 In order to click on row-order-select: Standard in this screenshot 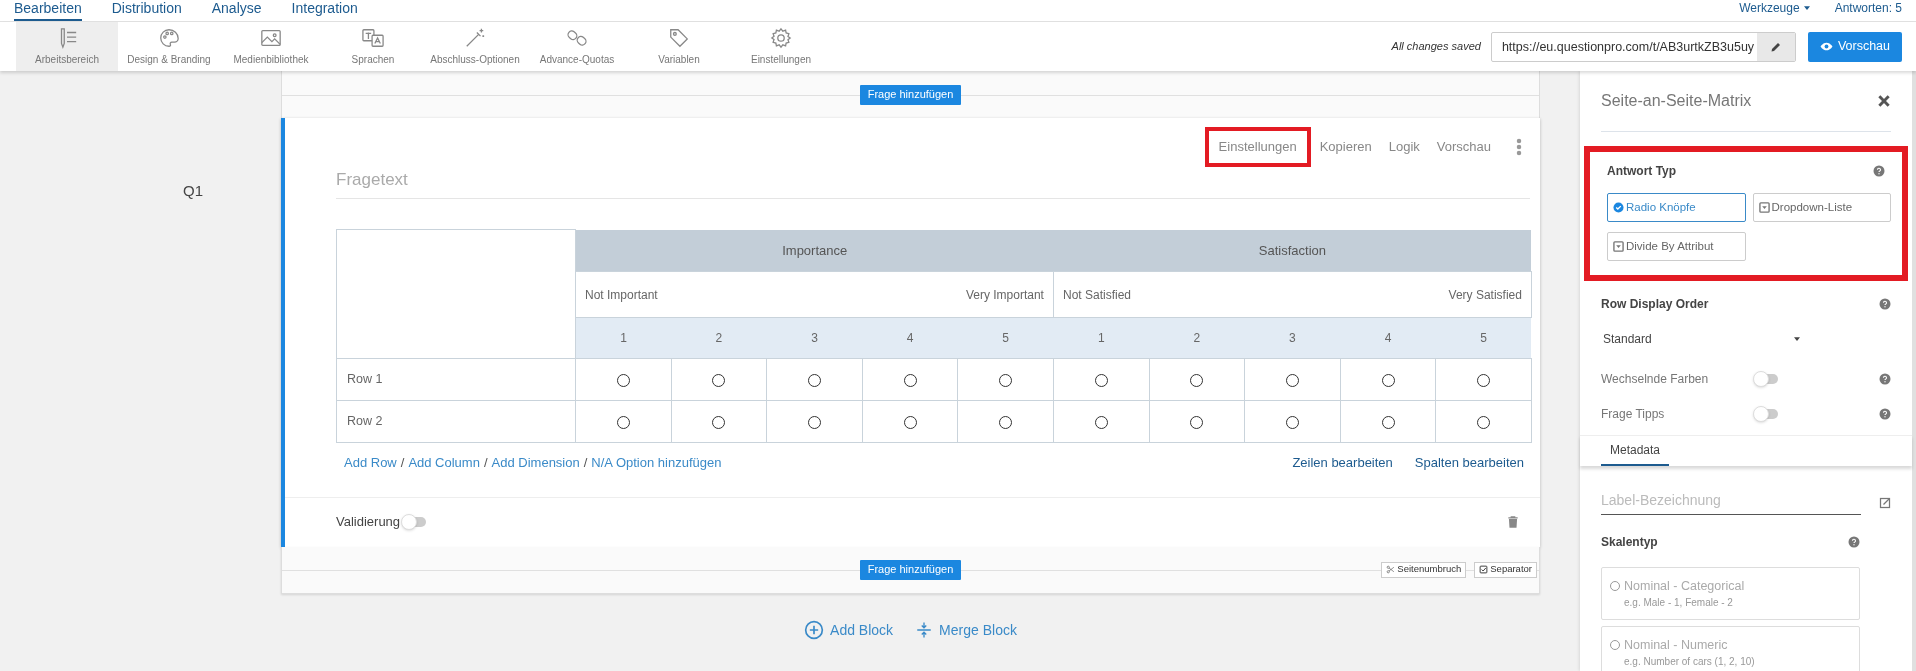, I will do `click(1701, 339)`.